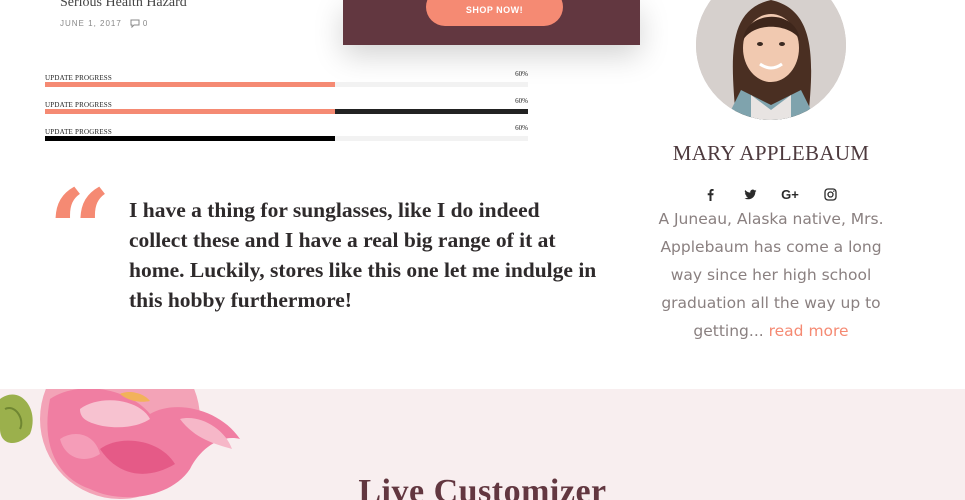  I want to click on comment-count: 0, so click(139, 23).